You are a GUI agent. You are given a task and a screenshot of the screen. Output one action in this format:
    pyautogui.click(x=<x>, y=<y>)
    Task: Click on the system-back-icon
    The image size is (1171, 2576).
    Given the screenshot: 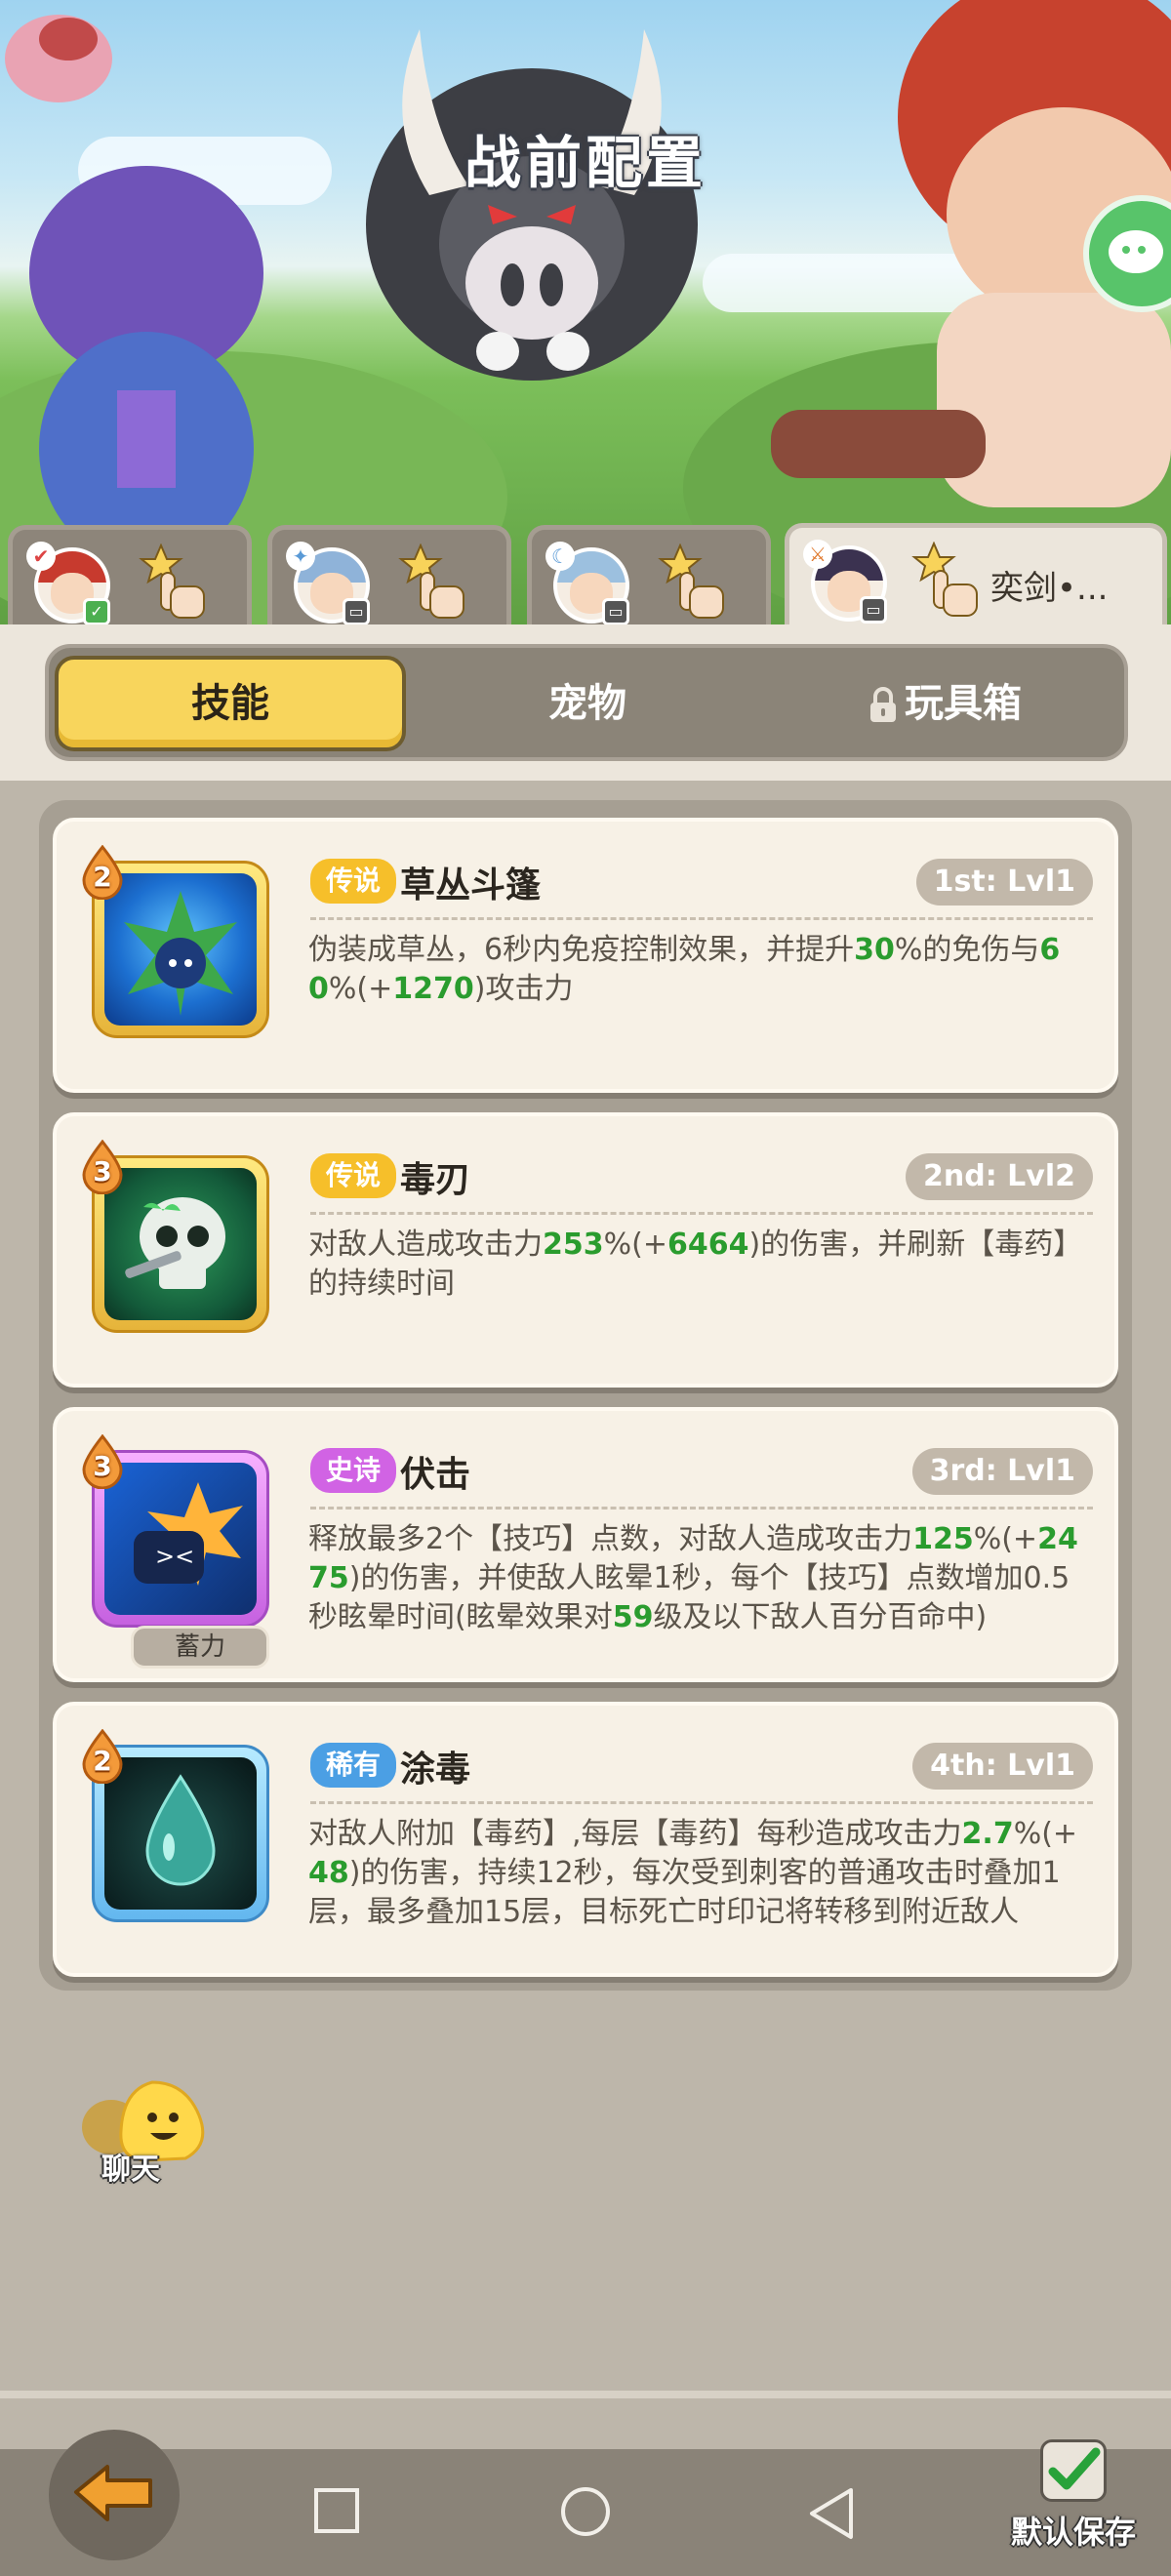 What is the action you would take?
    pyautogui.click(x=831, y=2513)
    